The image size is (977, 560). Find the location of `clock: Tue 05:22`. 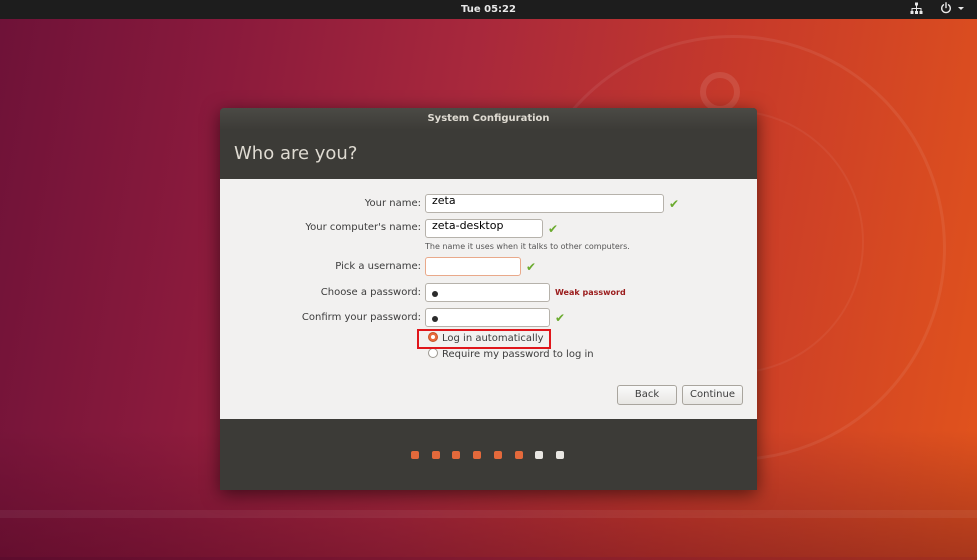

clock: Tue 05:22 is located at coordinates (488, 9).